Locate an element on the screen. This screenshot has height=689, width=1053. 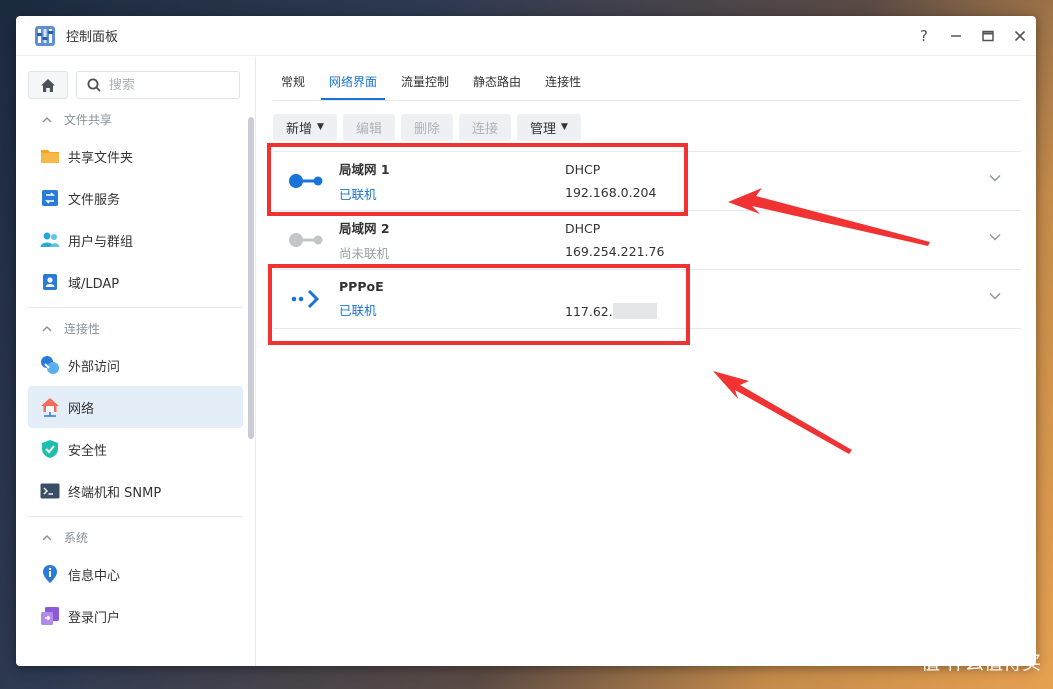
tab-traffic-control: 流量控制 is located at coordinates (425, 86).